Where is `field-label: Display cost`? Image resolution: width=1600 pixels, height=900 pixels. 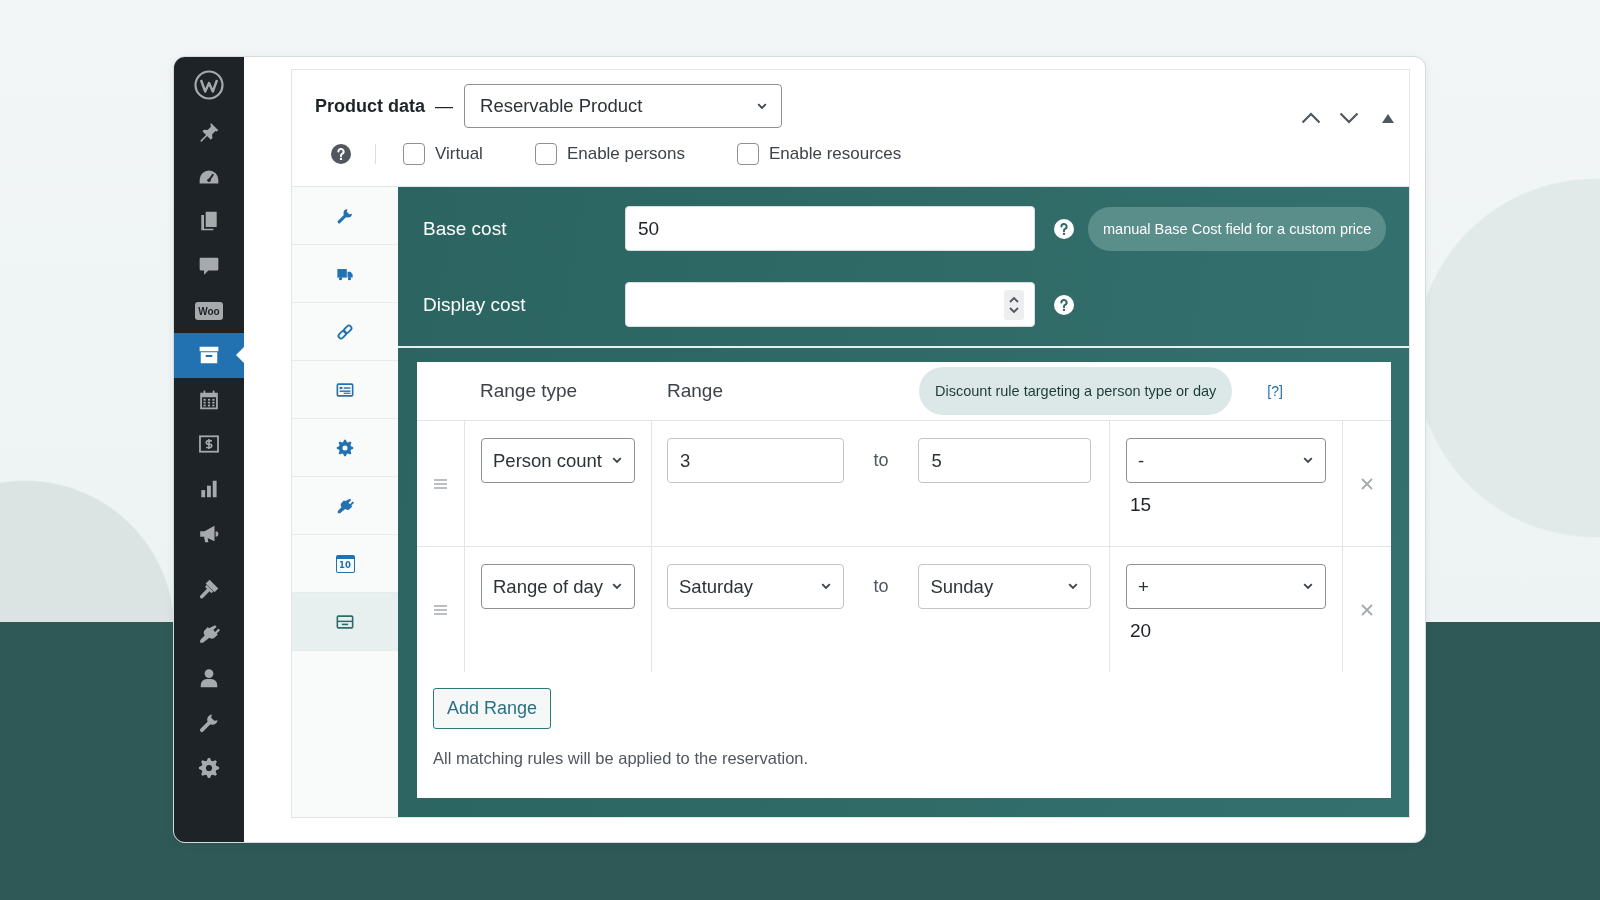 field-label: Display cost is located at coordinates (475, 304).